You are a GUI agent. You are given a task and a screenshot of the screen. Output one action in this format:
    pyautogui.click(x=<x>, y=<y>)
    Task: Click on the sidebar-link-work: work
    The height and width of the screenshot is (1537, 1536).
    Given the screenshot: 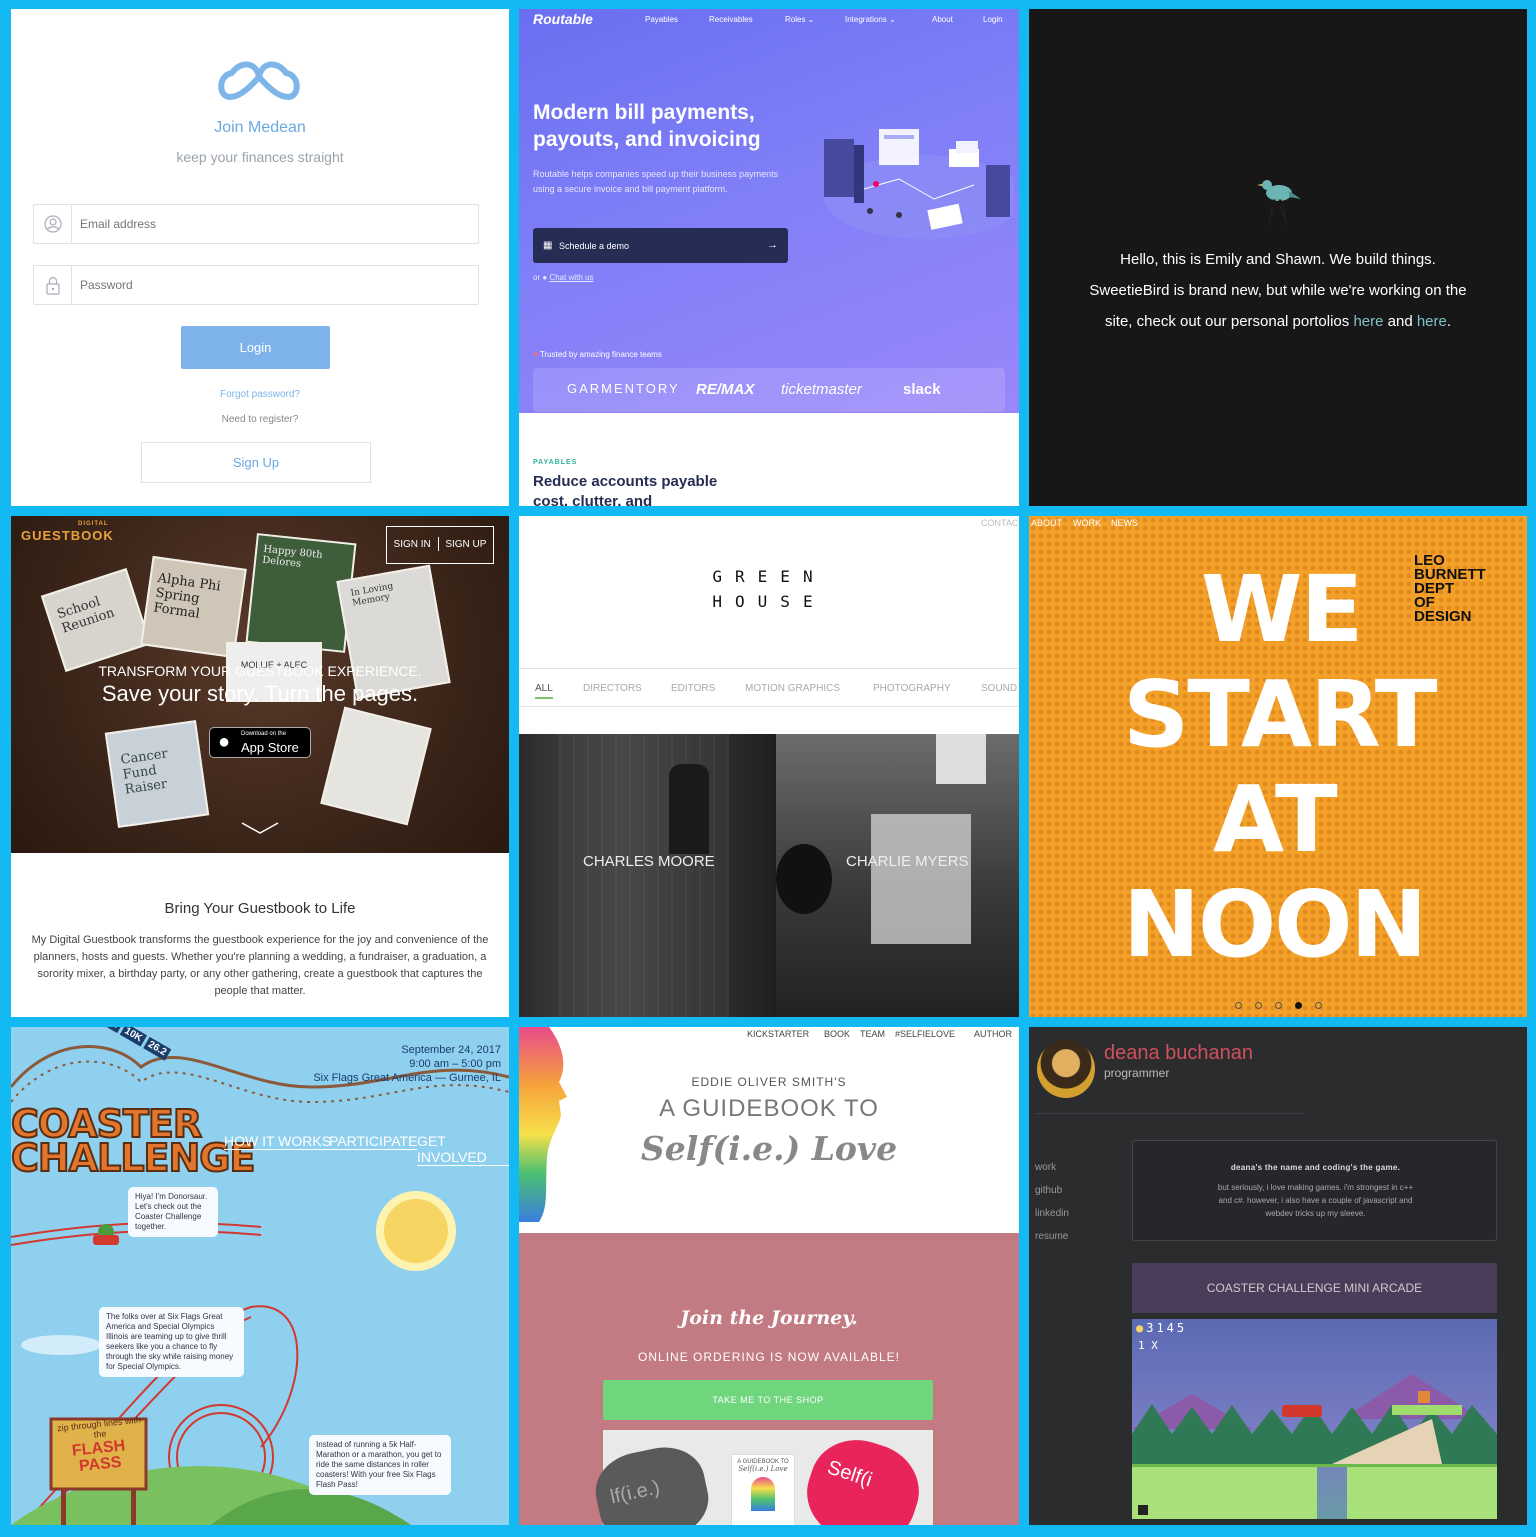 What is the action you would take?
    pyautogui.click(x=1045, y=1167)
    